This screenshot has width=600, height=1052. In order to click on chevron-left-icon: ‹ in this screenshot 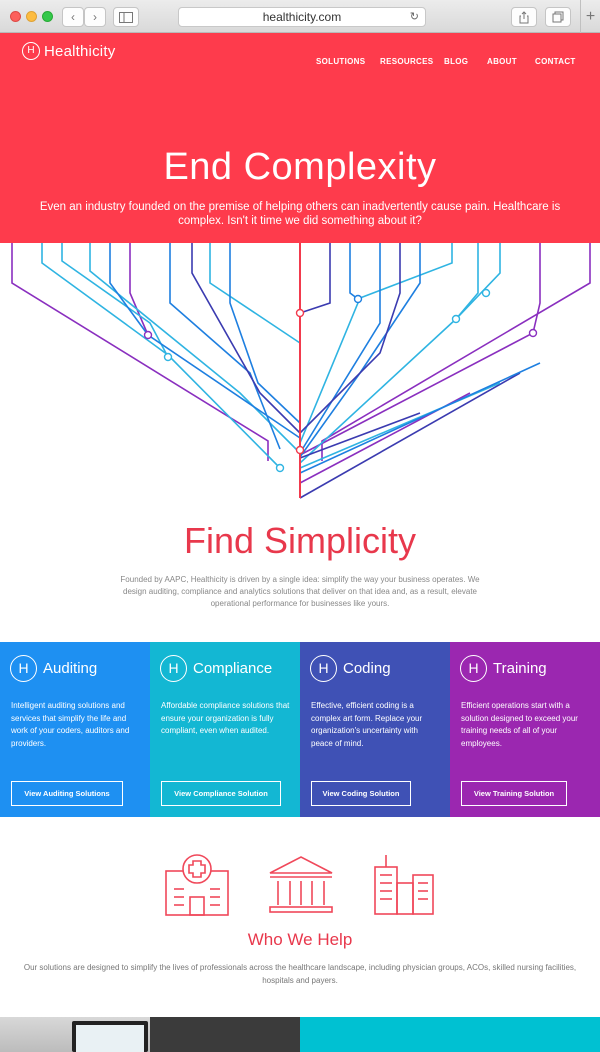, I will do `click(73, 17)`.